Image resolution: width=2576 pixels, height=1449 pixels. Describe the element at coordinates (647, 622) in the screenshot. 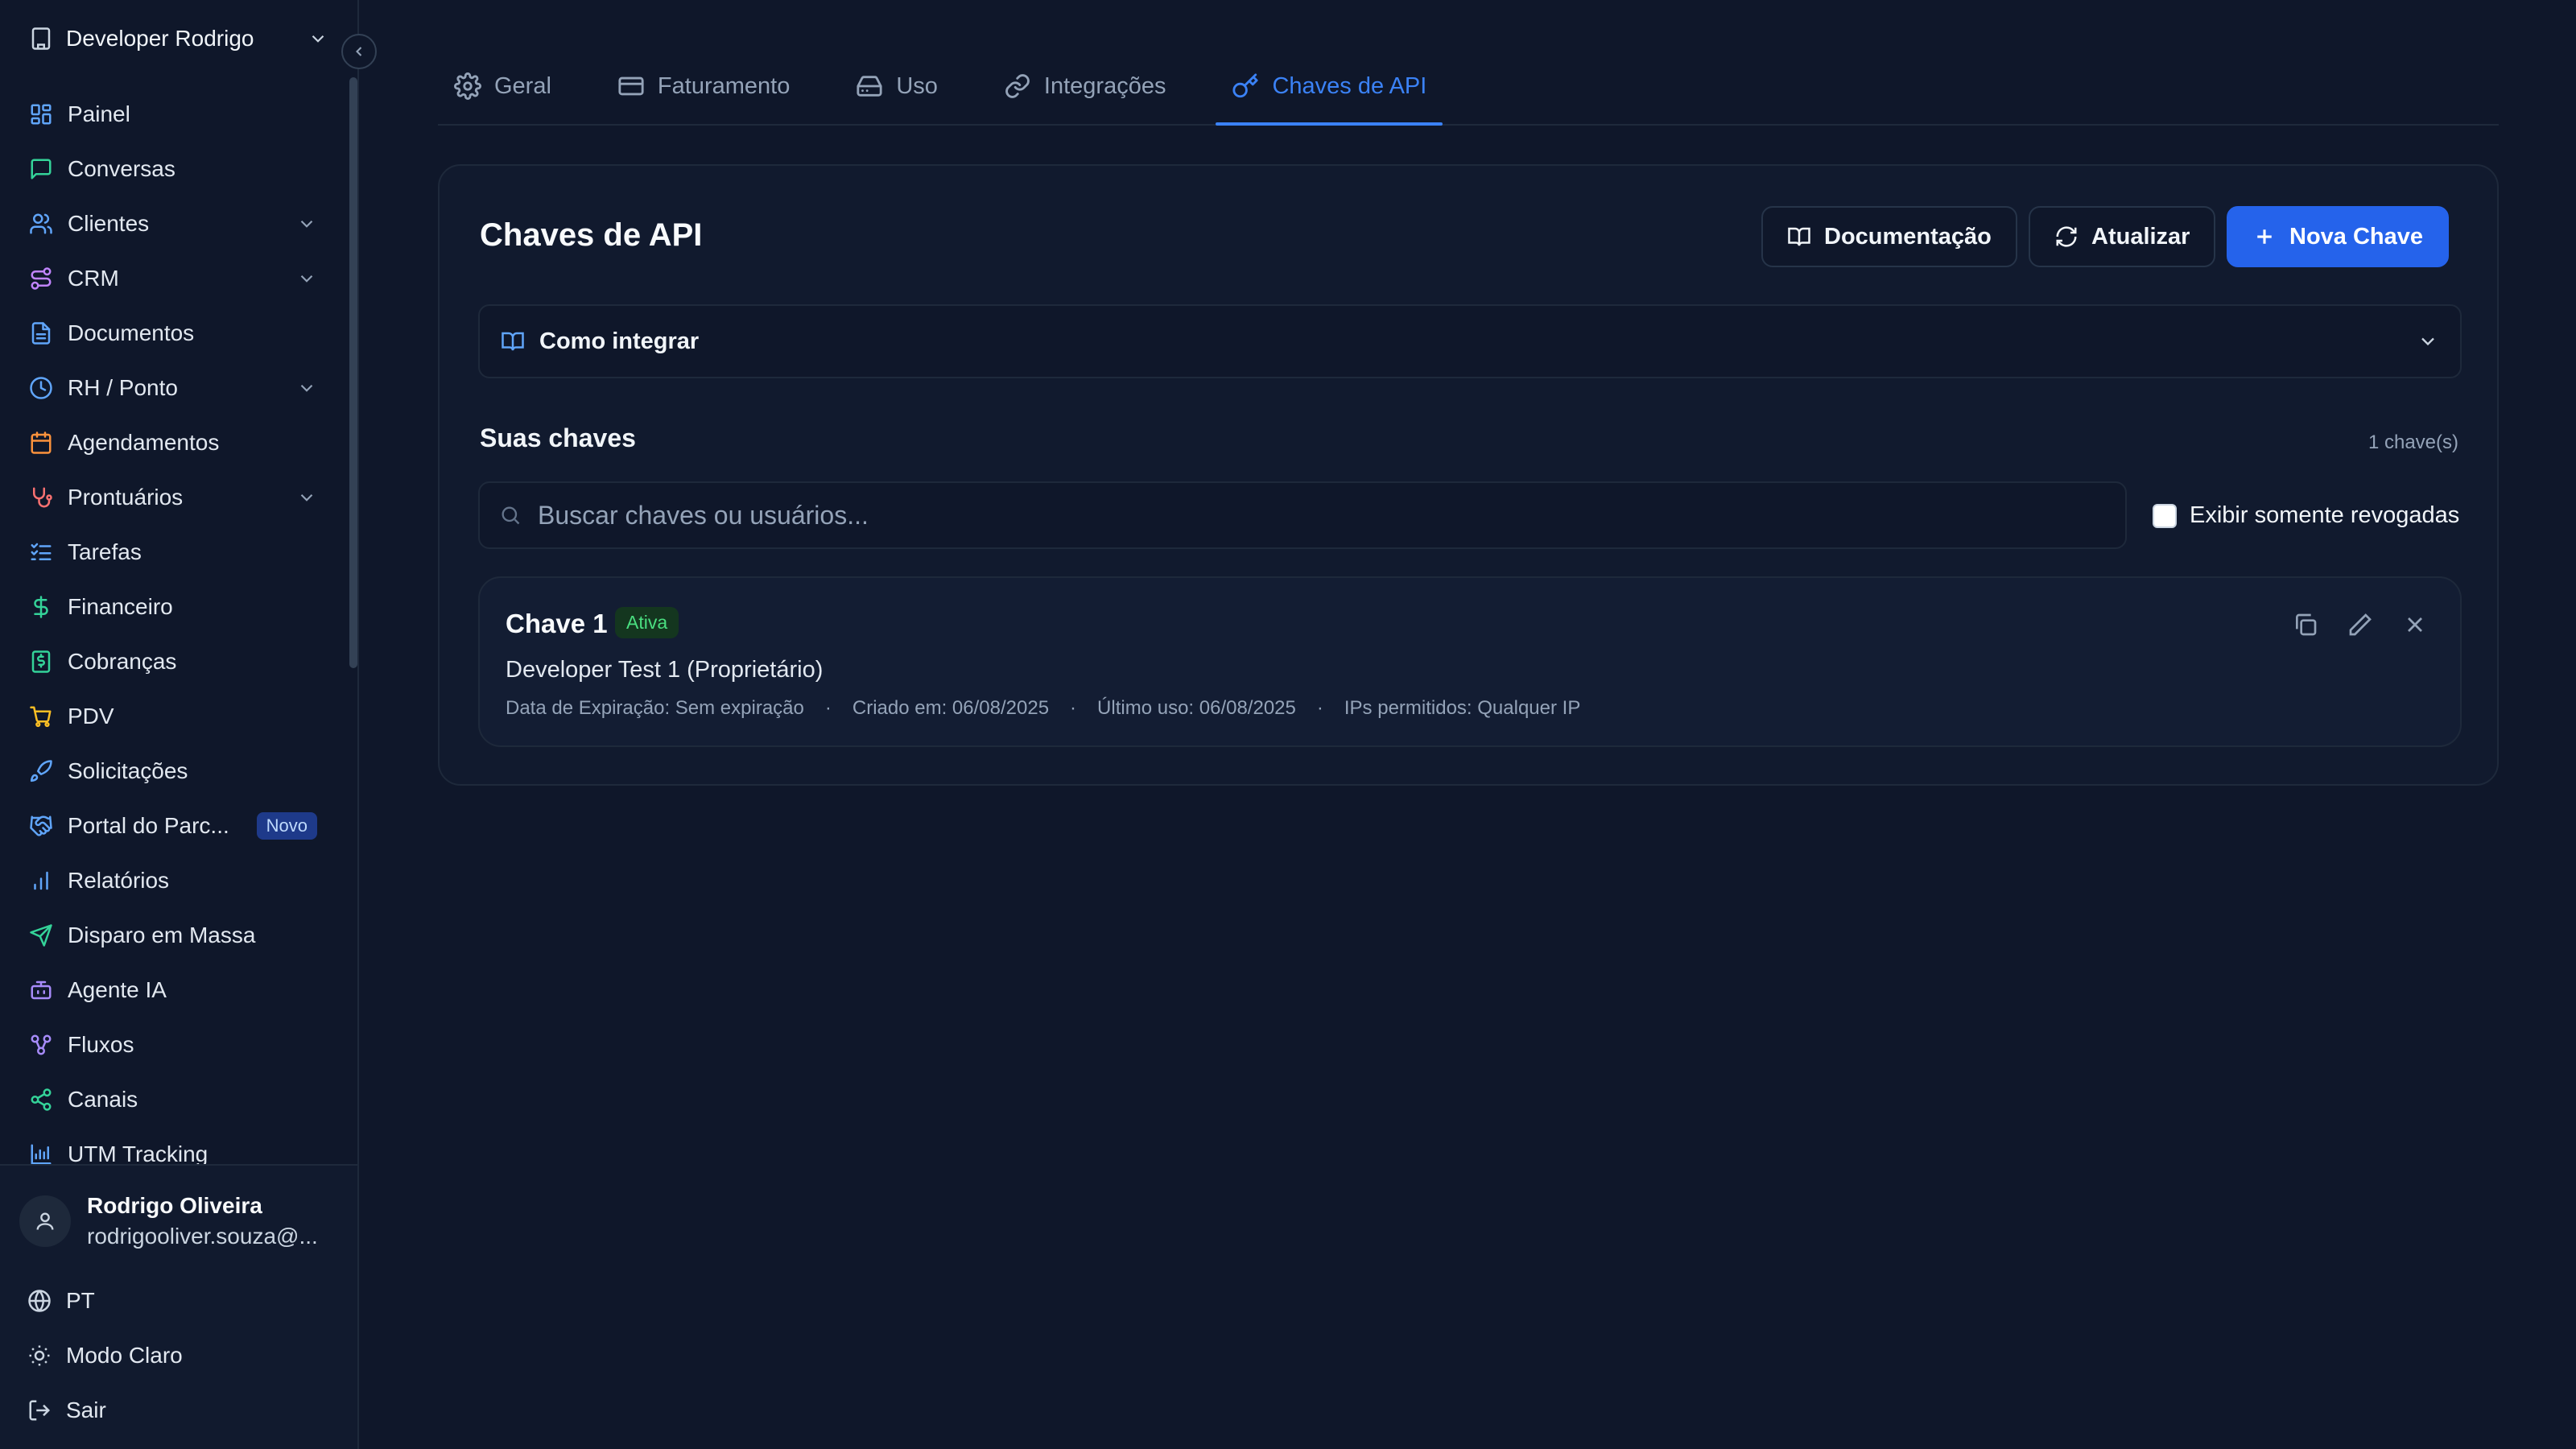

I see `status-badge: Ativa` at that location.